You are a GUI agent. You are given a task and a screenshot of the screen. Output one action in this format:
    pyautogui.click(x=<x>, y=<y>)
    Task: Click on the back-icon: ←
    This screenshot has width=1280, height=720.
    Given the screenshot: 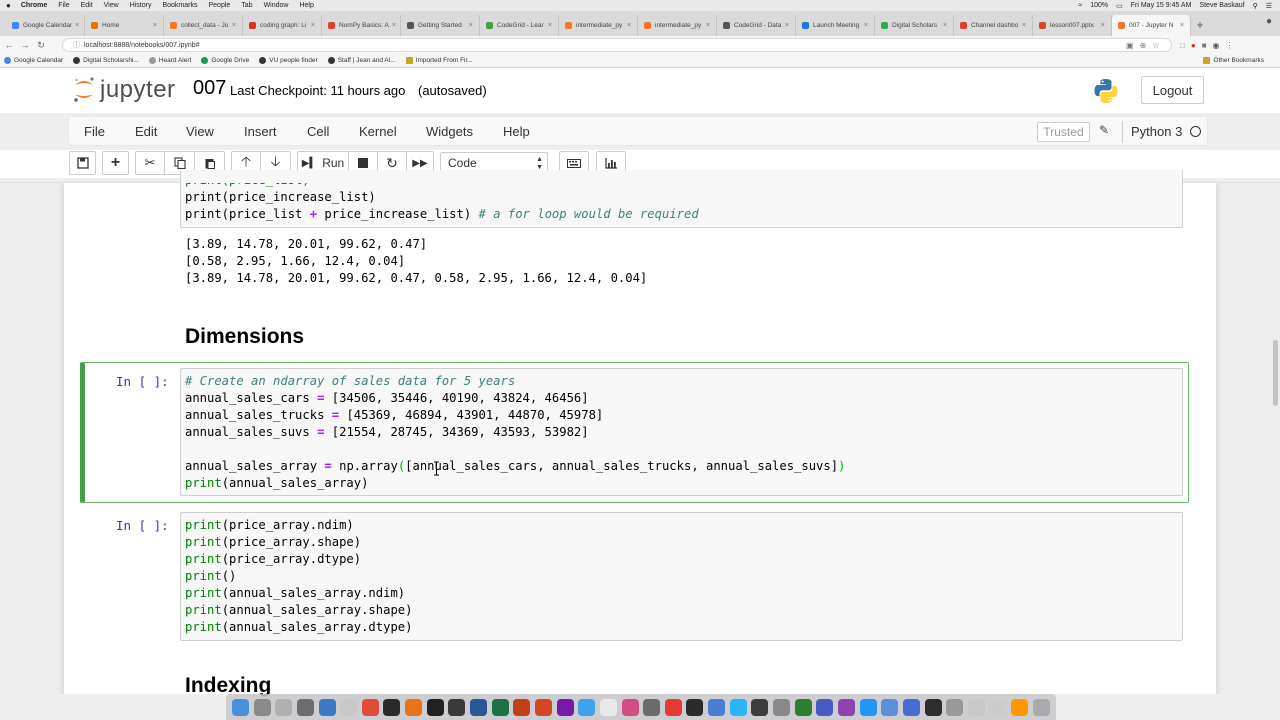 What is the action you would take?
    pyautogui.click(x=9, y=45)
    